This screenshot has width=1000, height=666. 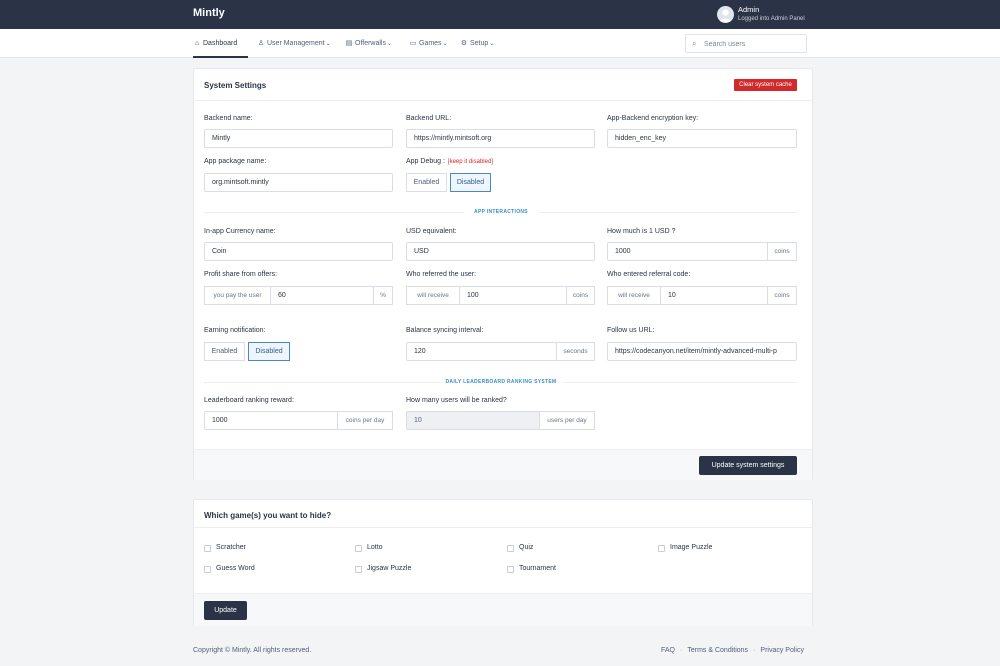 What do you see at coordinates (261, 43) in the screenshot?
I see `user-icon: ♙` at bounding box center [261, 43].